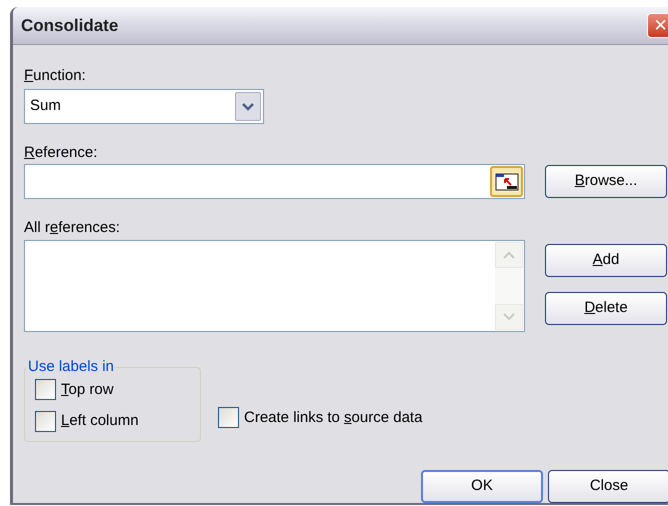  Describe the element at coordinates (509, 317) in the screenshot. I see `scroll-down-icon` at that location.